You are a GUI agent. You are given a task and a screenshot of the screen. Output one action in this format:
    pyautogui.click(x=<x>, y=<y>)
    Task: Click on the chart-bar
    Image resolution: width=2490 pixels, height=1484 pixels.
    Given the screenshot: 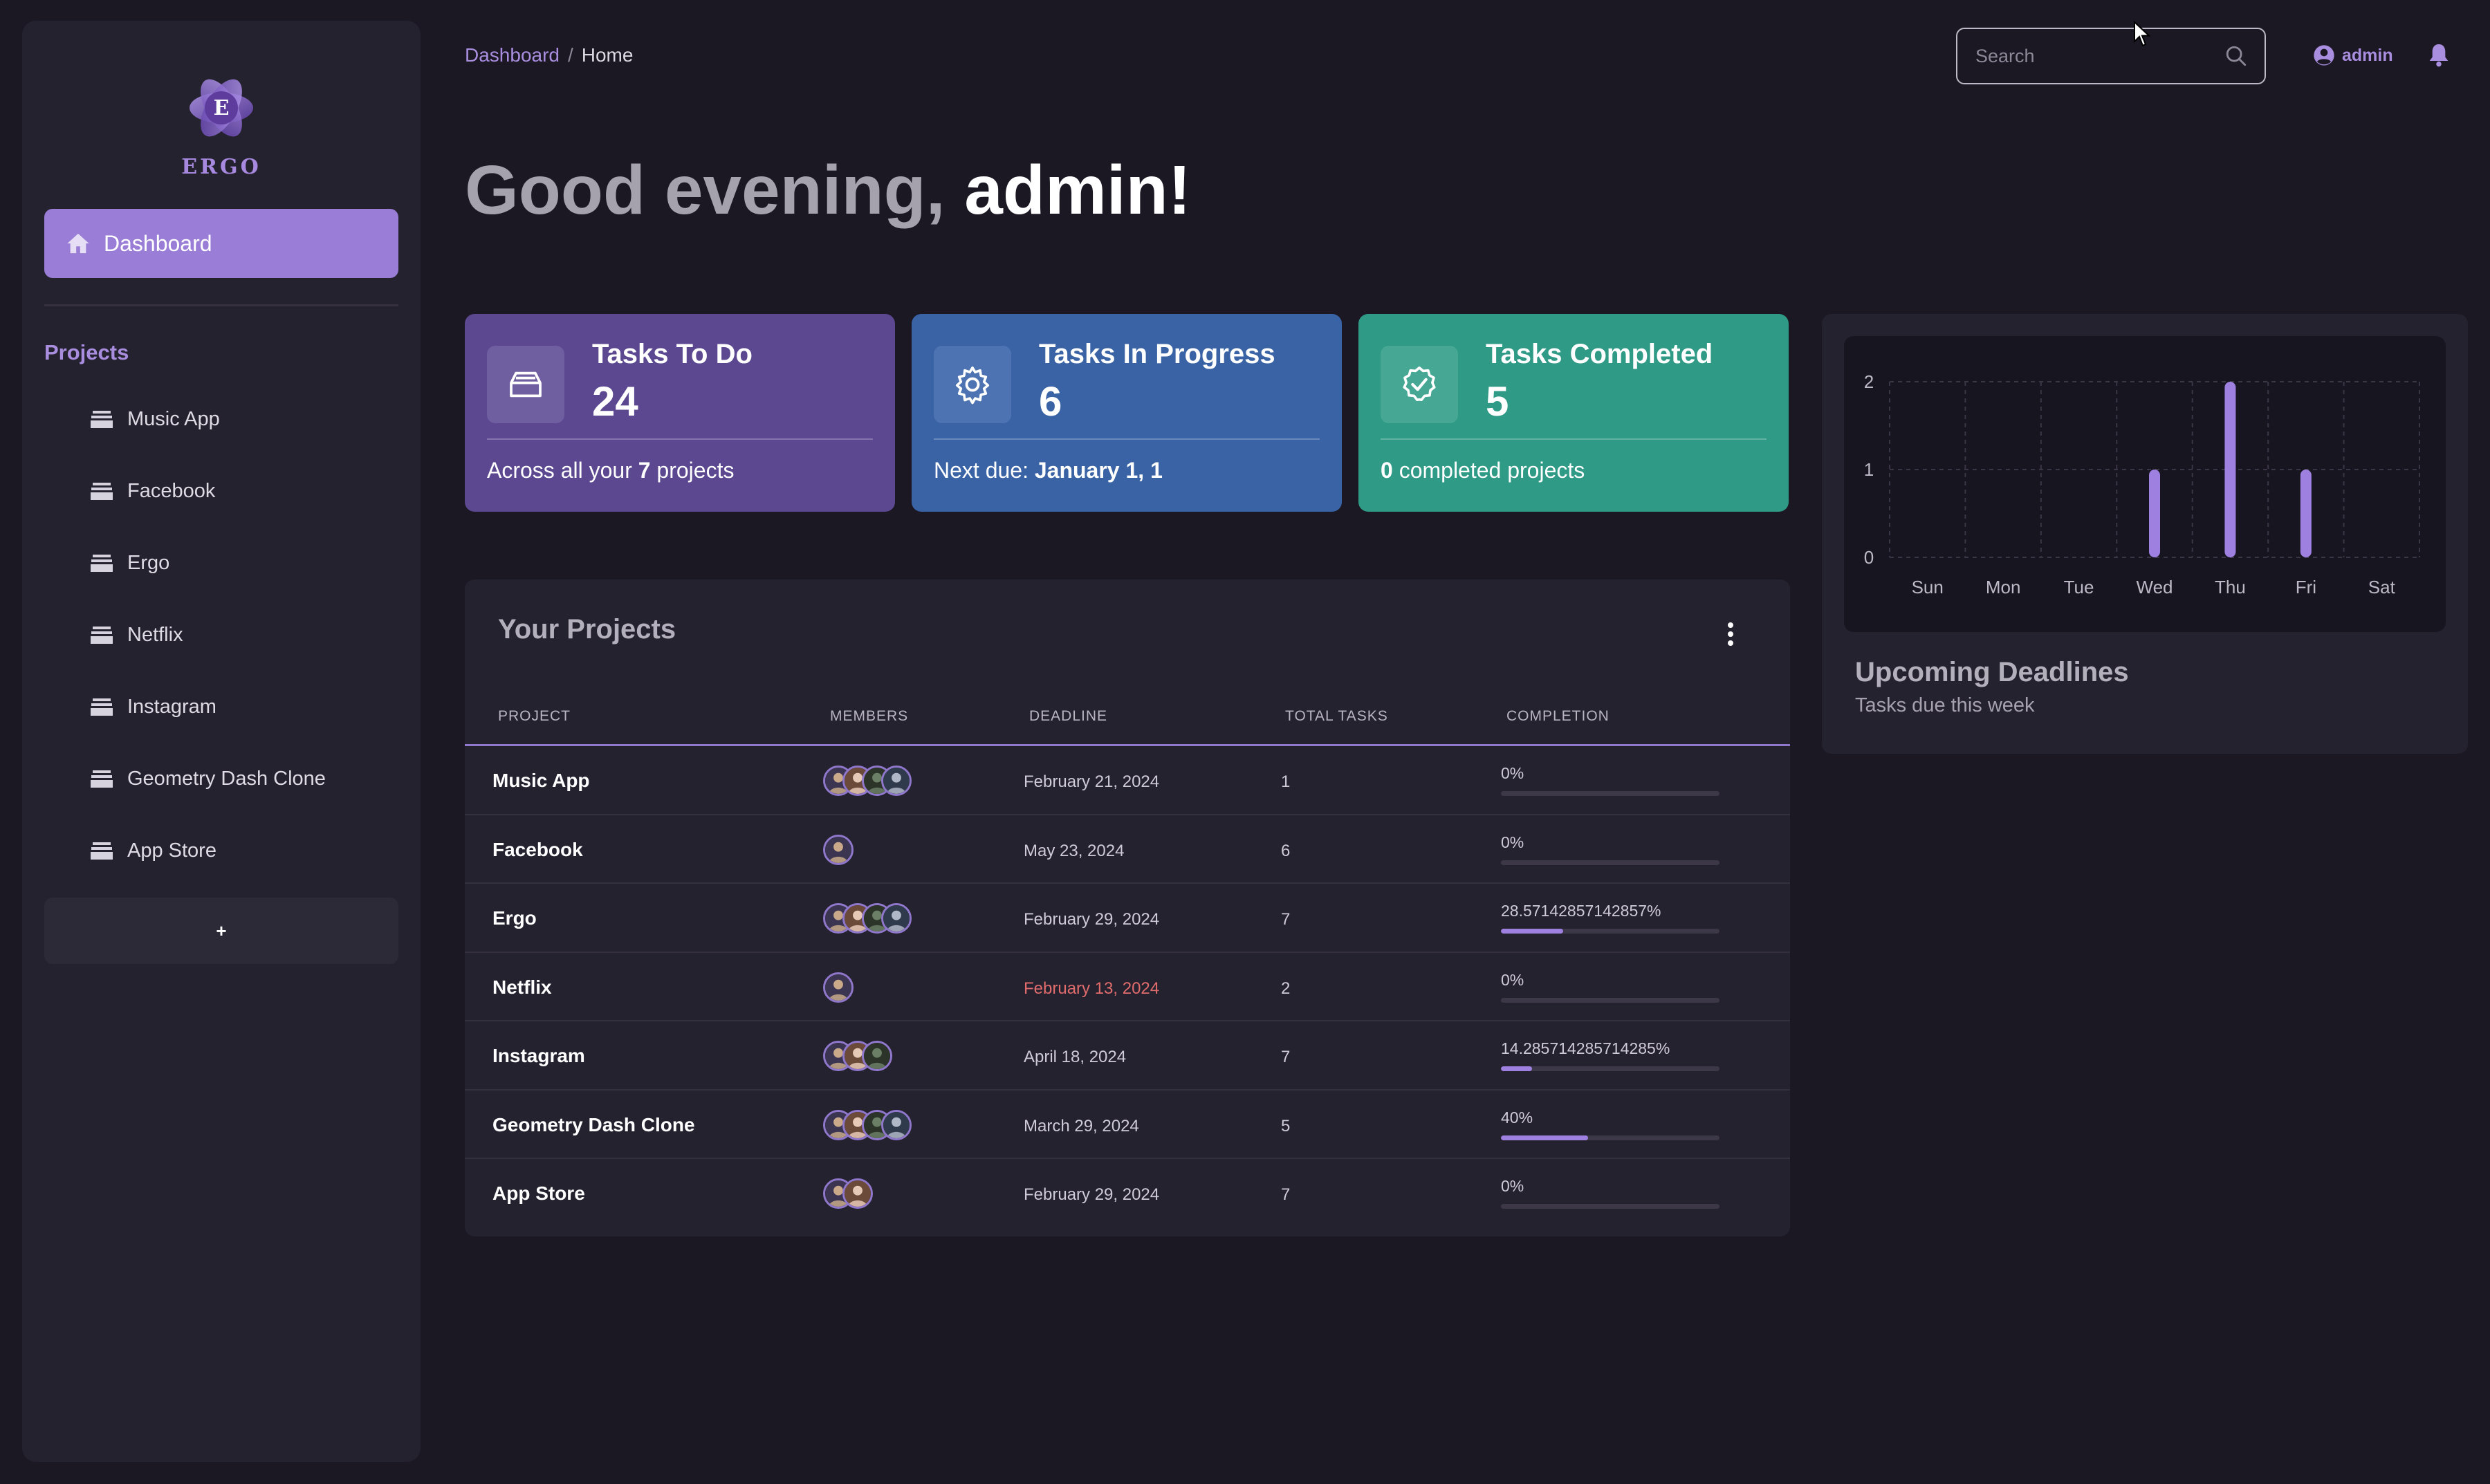 What is the action you would take?
    pyautogui.click(x=2230, y=469)
    